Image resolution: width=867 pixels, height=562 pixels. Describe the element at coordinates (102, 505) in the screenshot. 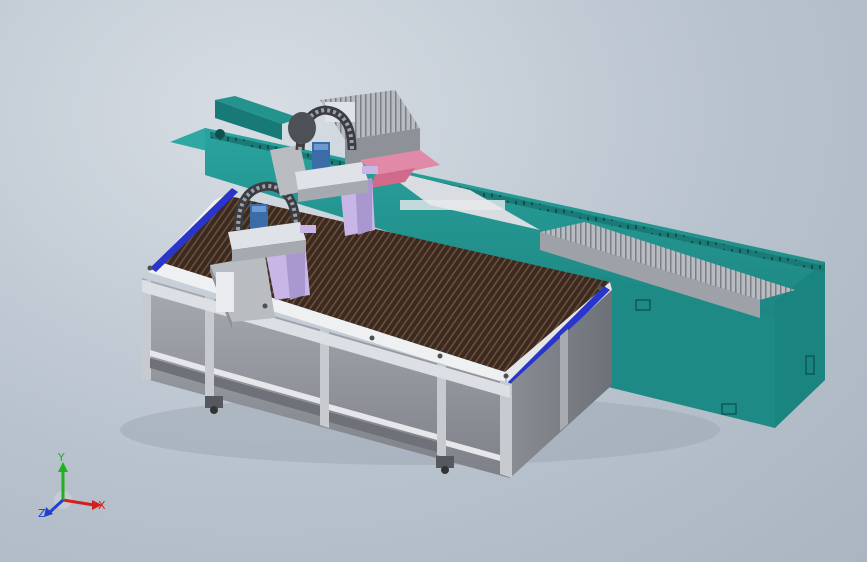

I see `triad-x-label: X` at that location.